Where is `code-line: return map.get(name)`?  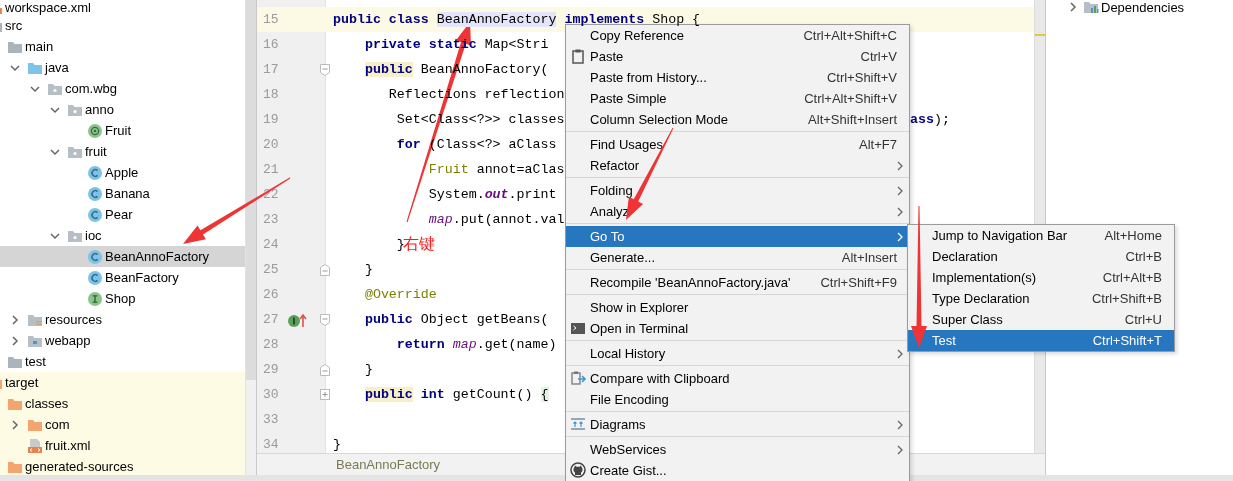 code-line: return map.get(name) is located at coordinates (476, 344).